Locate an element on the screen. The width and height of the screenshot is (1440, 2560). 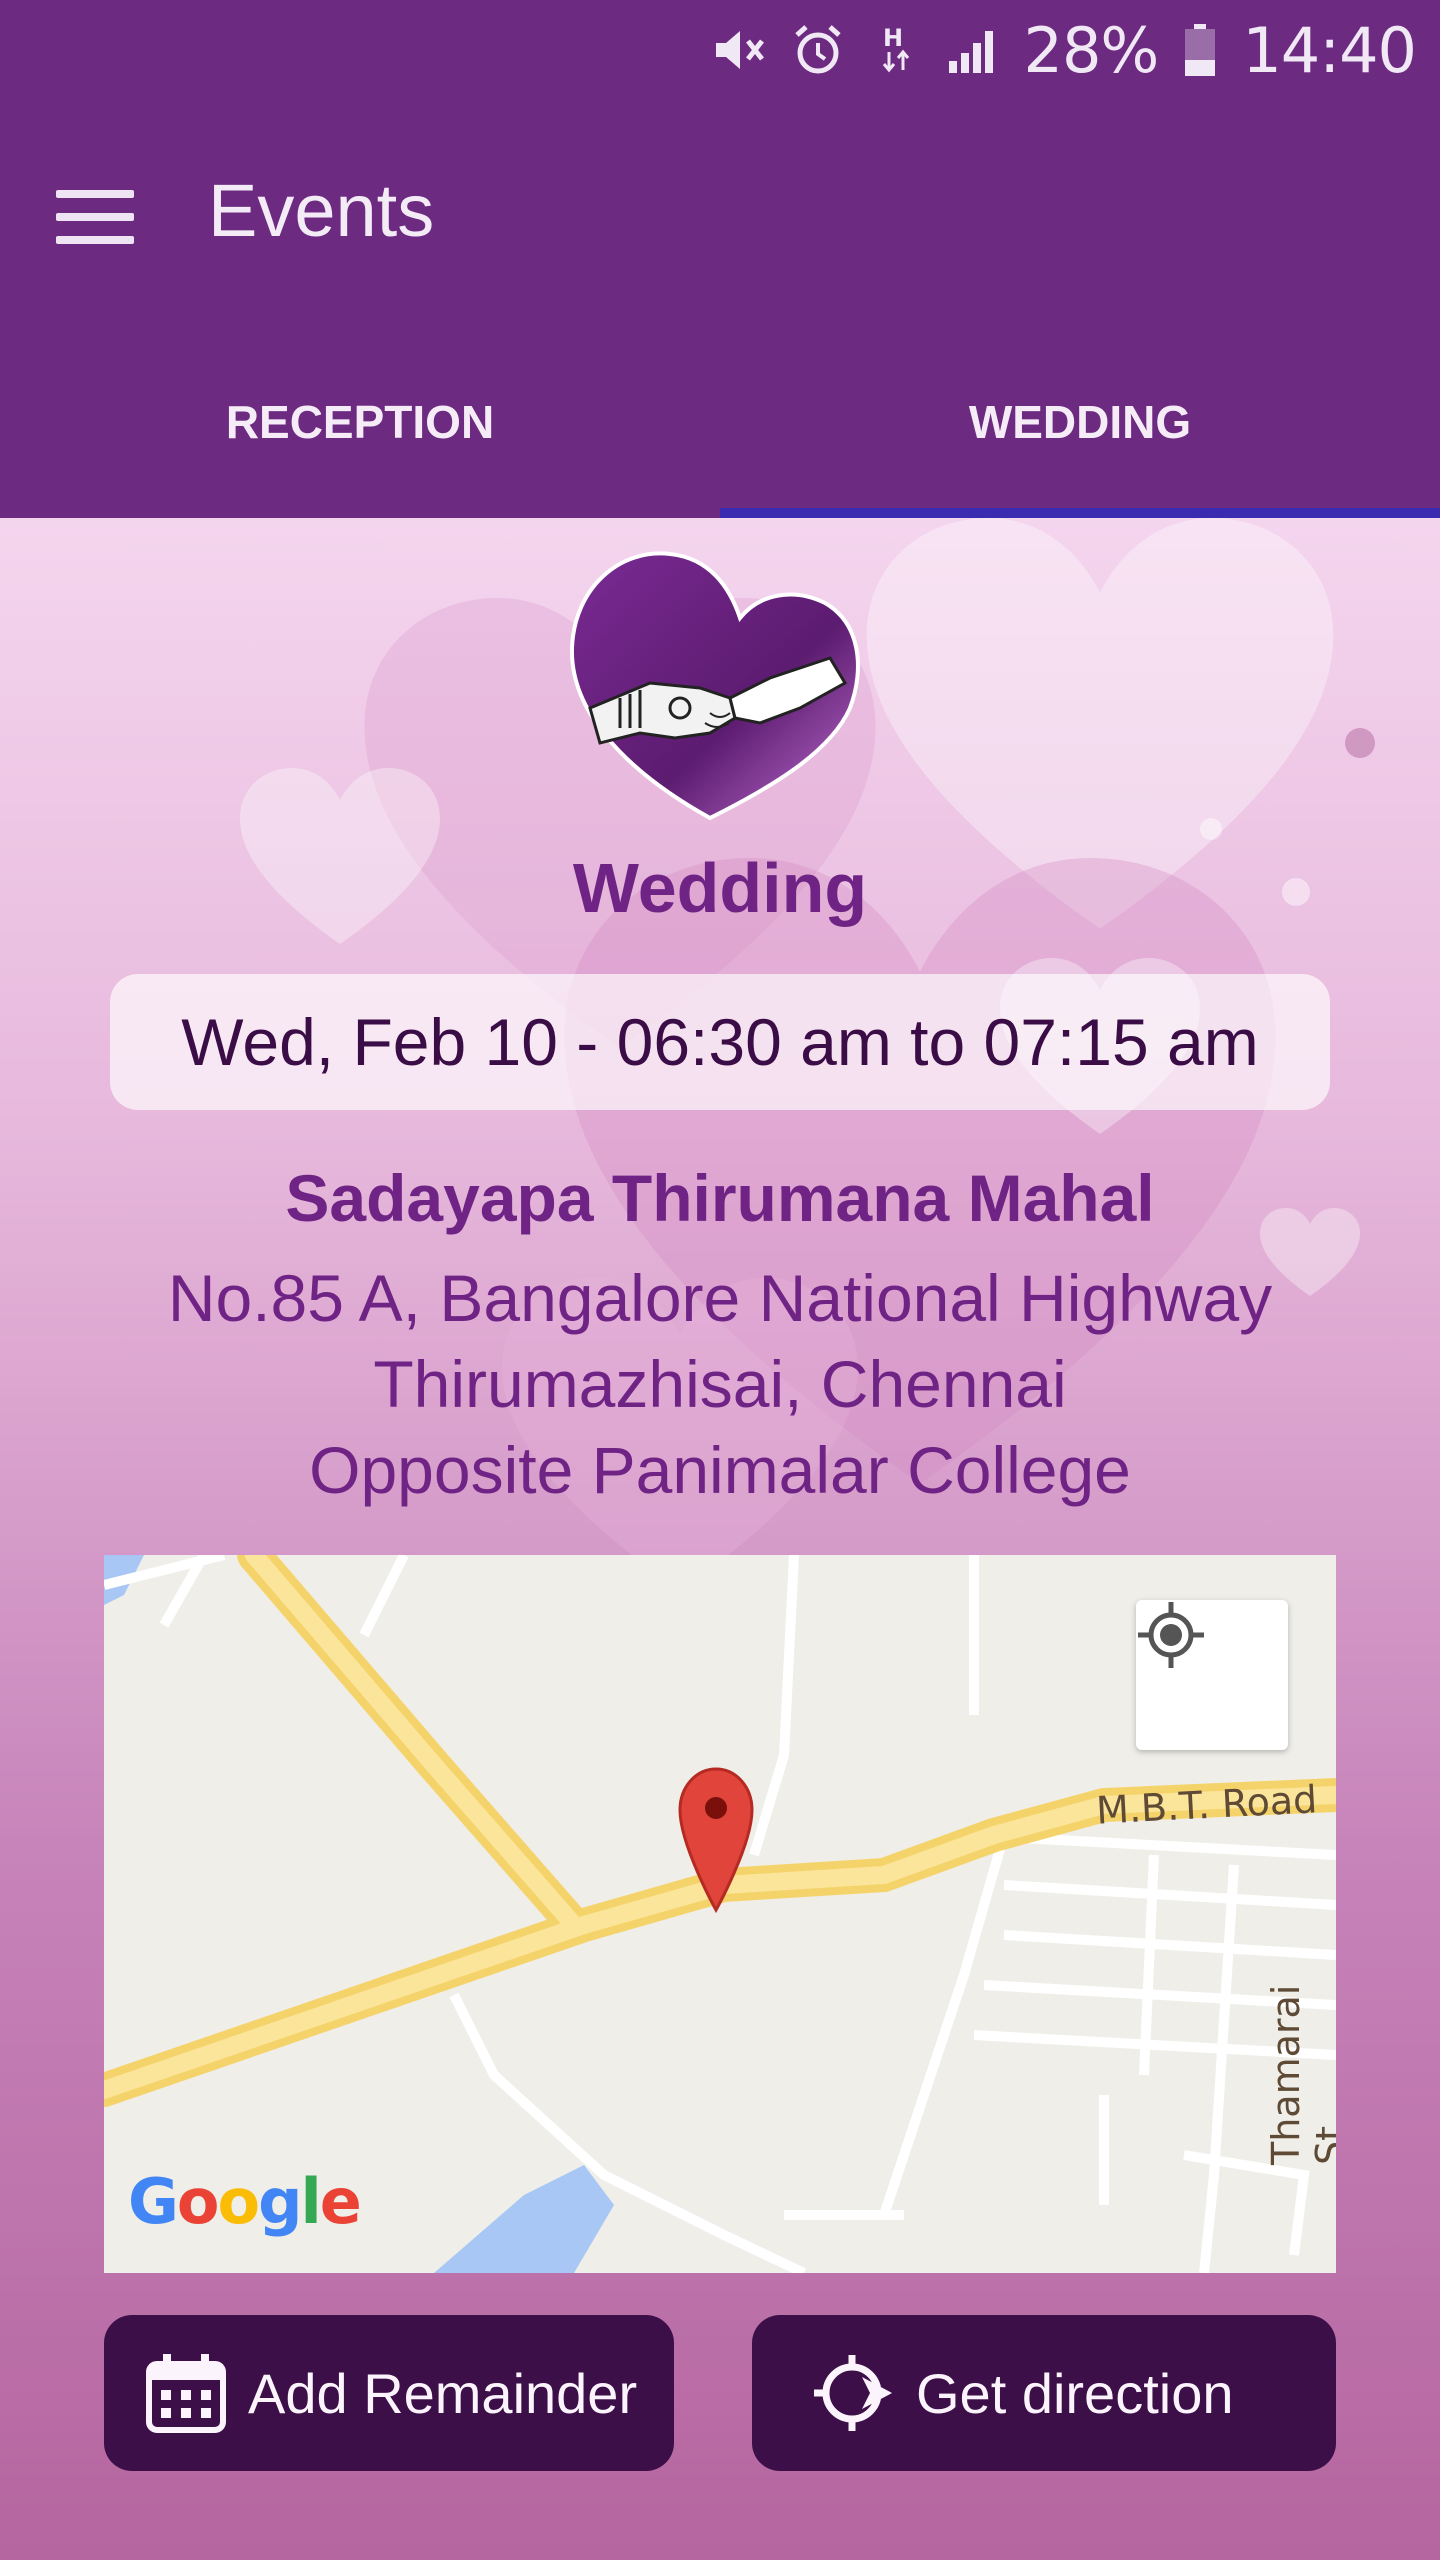
hamburger-menu-icon is located at coordinates (95, 217).